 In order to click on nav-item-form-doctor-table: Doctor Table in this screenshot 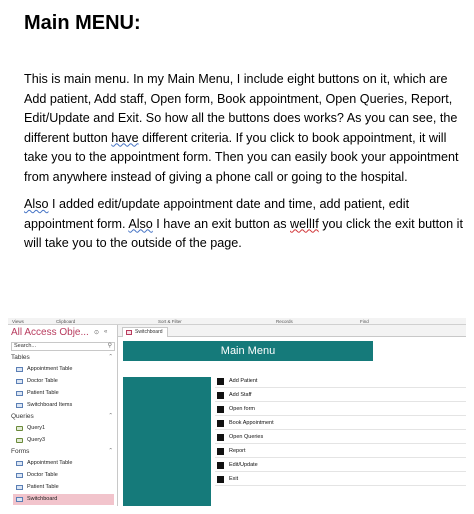, I will do `click(63, 475)`.